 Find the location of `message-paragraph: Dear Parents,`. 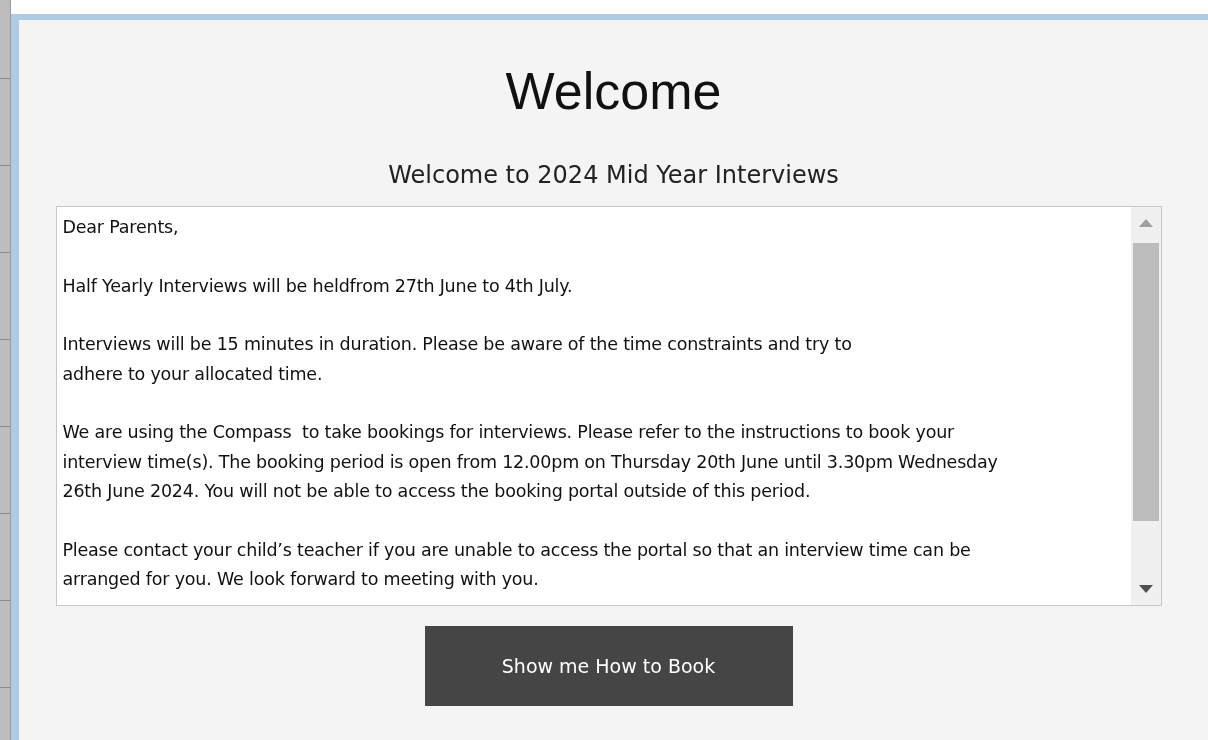

message-paragraph: Dear Parents, is located at coordinates (121, 227).